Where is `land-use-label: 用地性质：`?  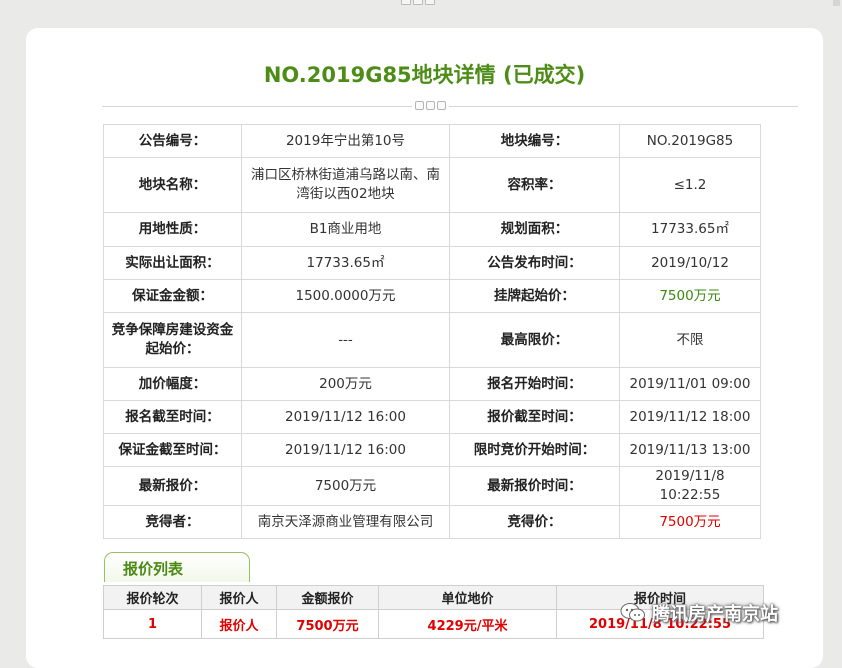
land-use-label: 用地性质： is located at coordinates (172, 229).